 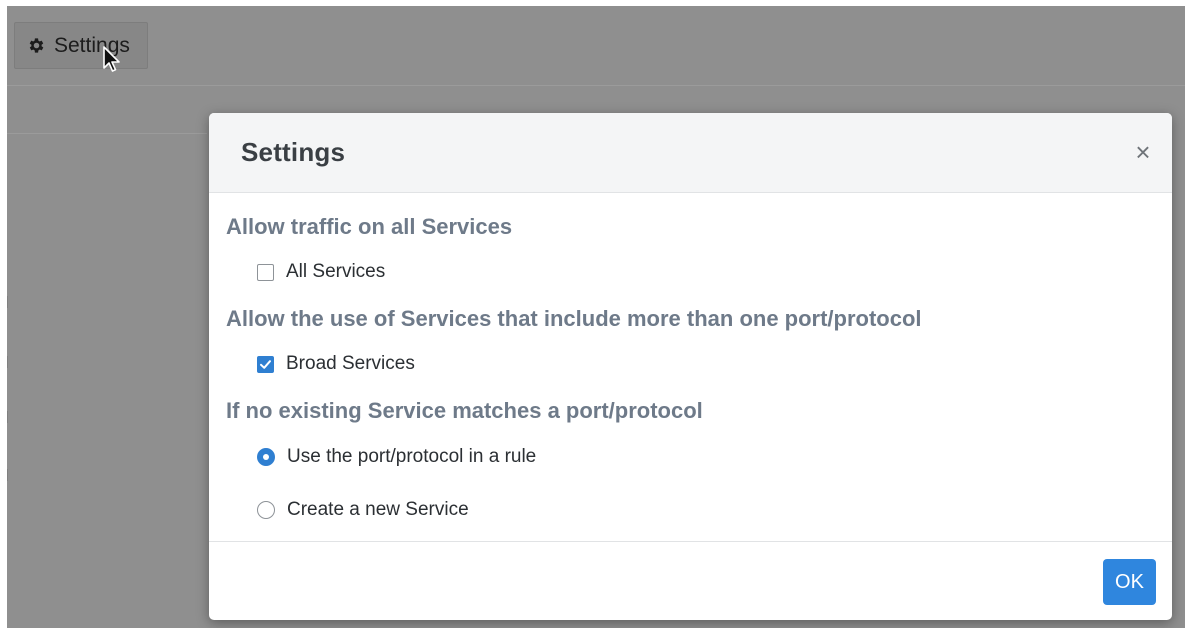 I want to click on use-port-protocol-label: Use the port/protocol in a rule, so click(x=412, y=456).